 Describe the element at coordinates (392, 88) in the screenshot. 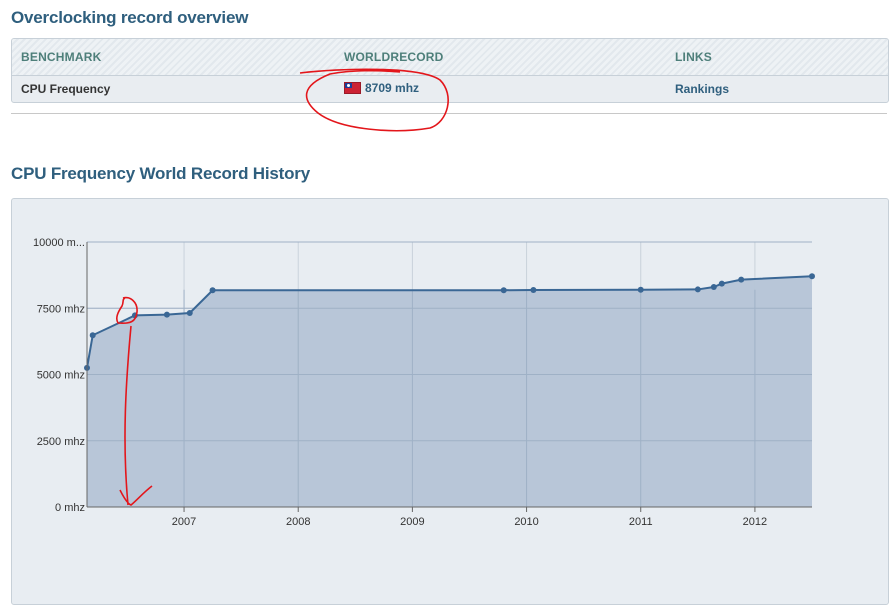

I see `worldrecord-link: 8709 mhz` at that location.